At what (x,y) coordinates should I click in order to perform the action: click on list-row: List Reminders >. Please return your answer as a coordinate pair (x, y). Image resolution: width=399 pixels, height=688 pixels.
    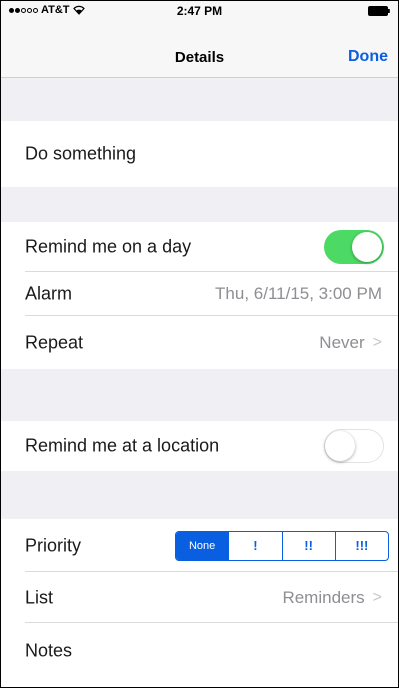
    Looking at the image, I should click on (199, 597).